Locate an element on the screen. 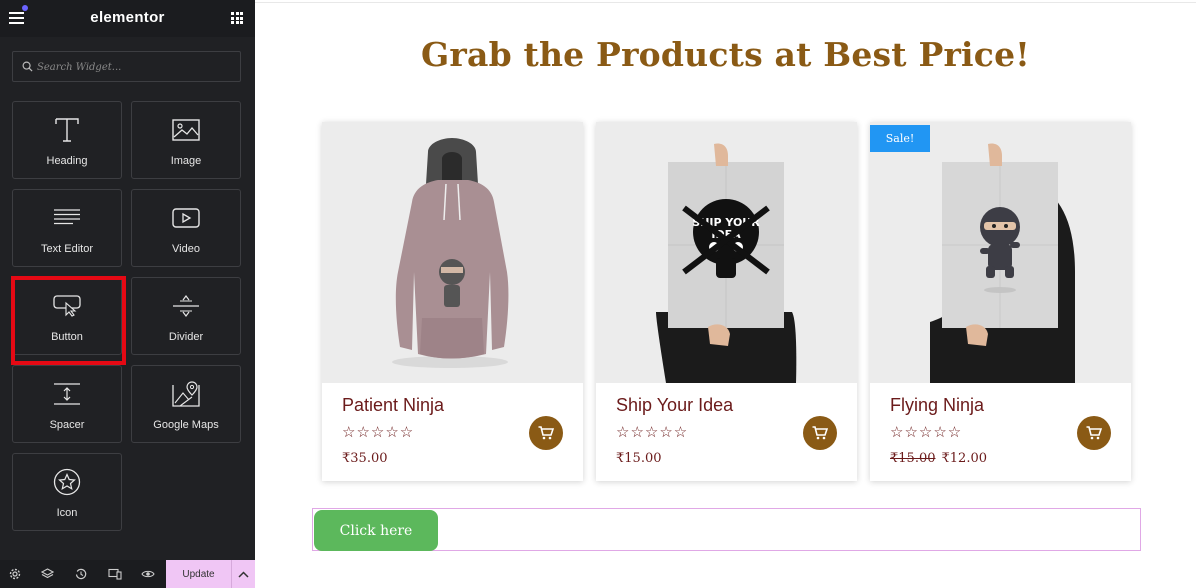 Image resolution: width=1196 pixels, height=588 pixels. responsive-mode-icon is located at coordinates (115, 574).